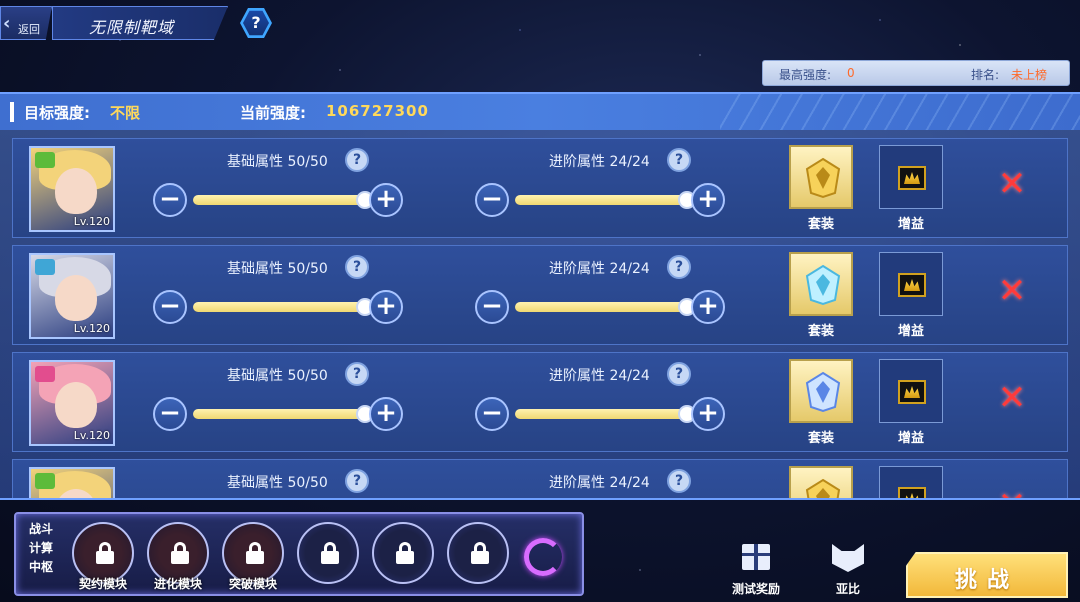  I want to click on rank-label: 排名:, so click(985, 75).